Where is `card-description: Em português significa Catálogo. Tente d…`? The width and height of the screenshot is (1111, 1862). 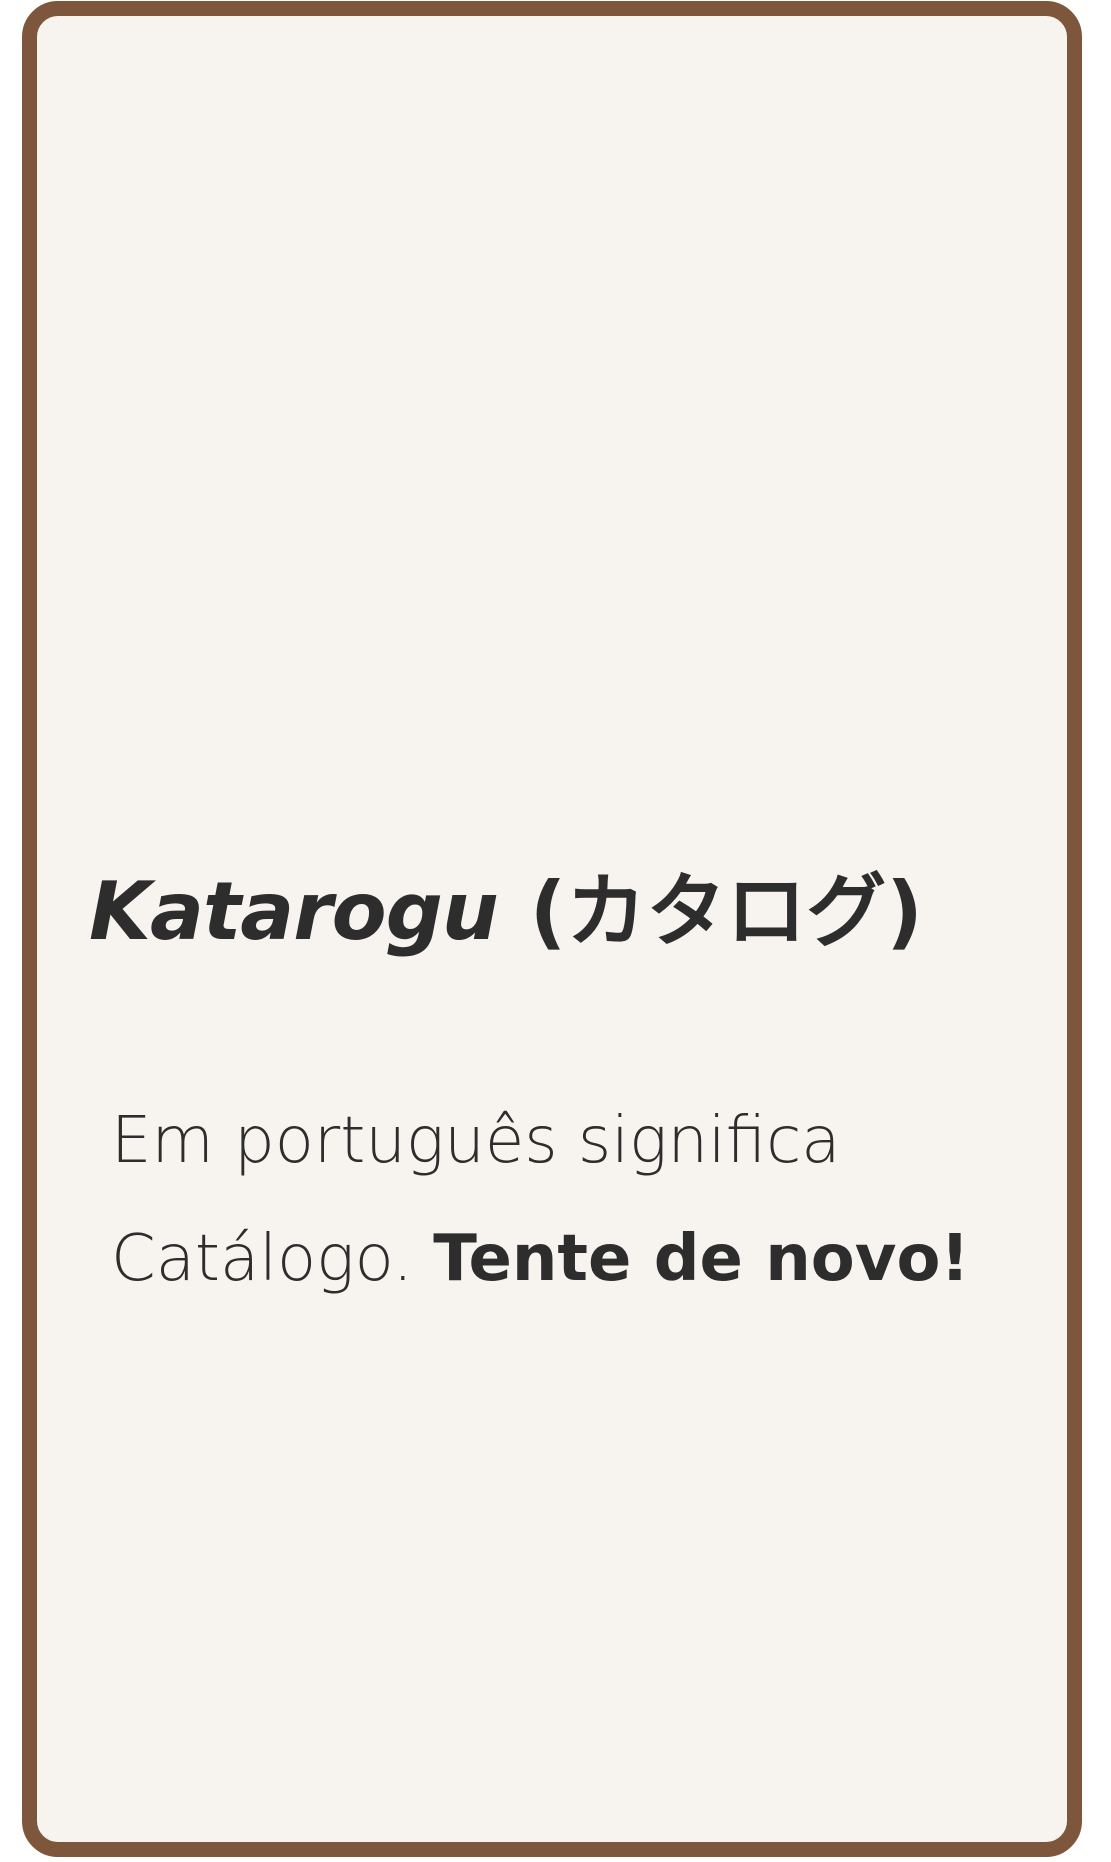 card-description: Em português significa Catálogo. Tente d… is located at coordinates (576, 1200).